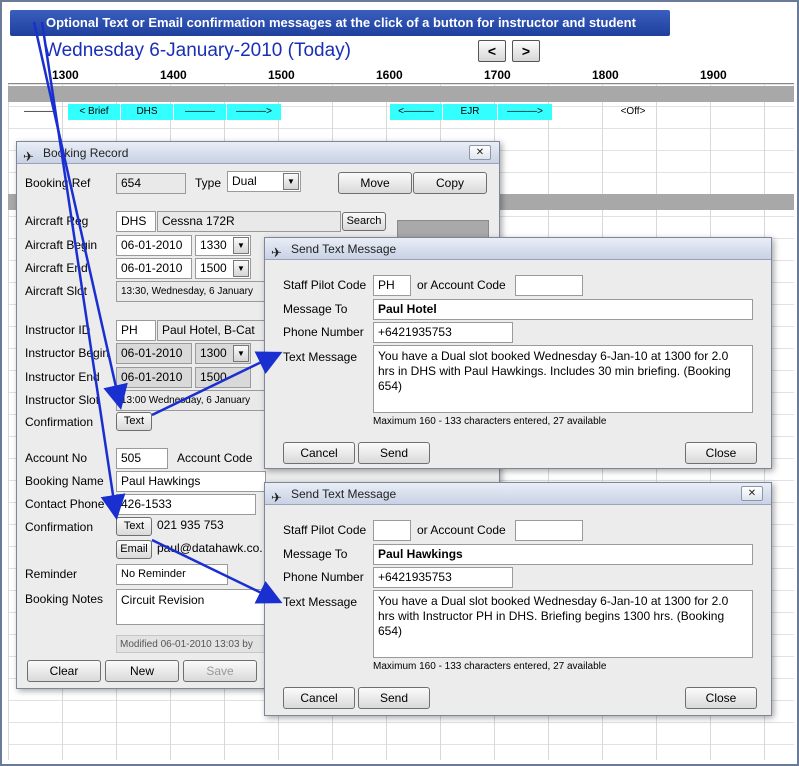  I want to click on next-day-button: >, so click(526, 51).